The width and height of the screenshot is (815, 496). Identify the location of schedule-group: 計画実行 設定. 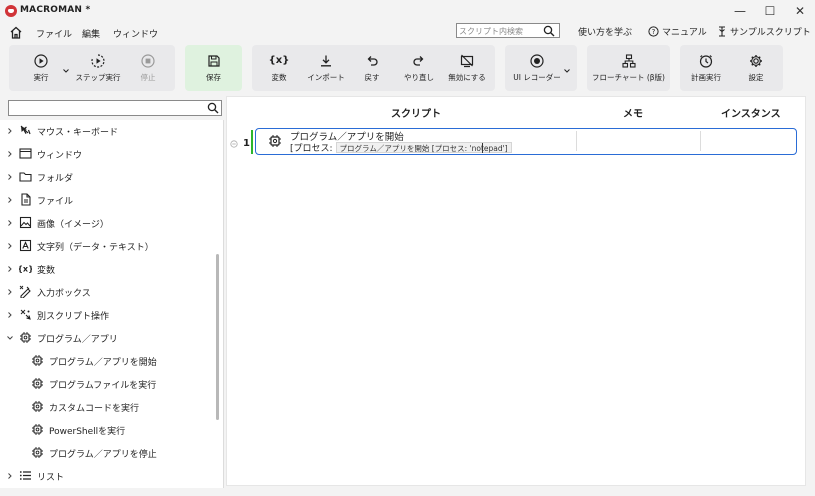
(731, 68).